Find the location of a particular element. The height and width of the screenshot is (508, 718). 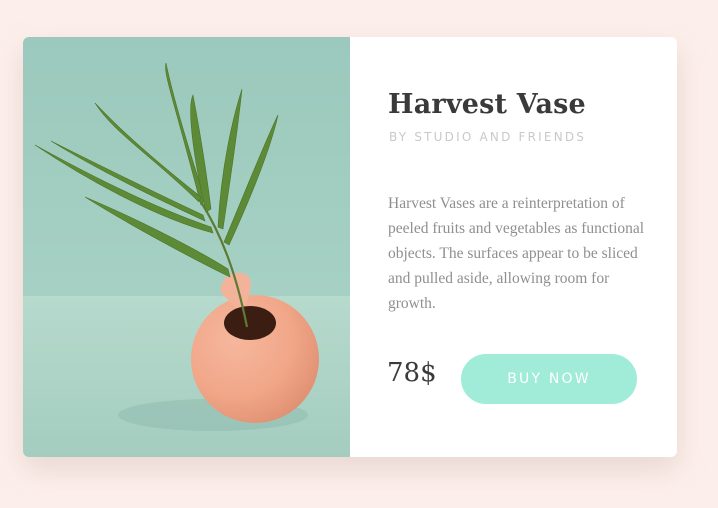

buy-now-button: BUY NOW is located at coordinates (549, 379).